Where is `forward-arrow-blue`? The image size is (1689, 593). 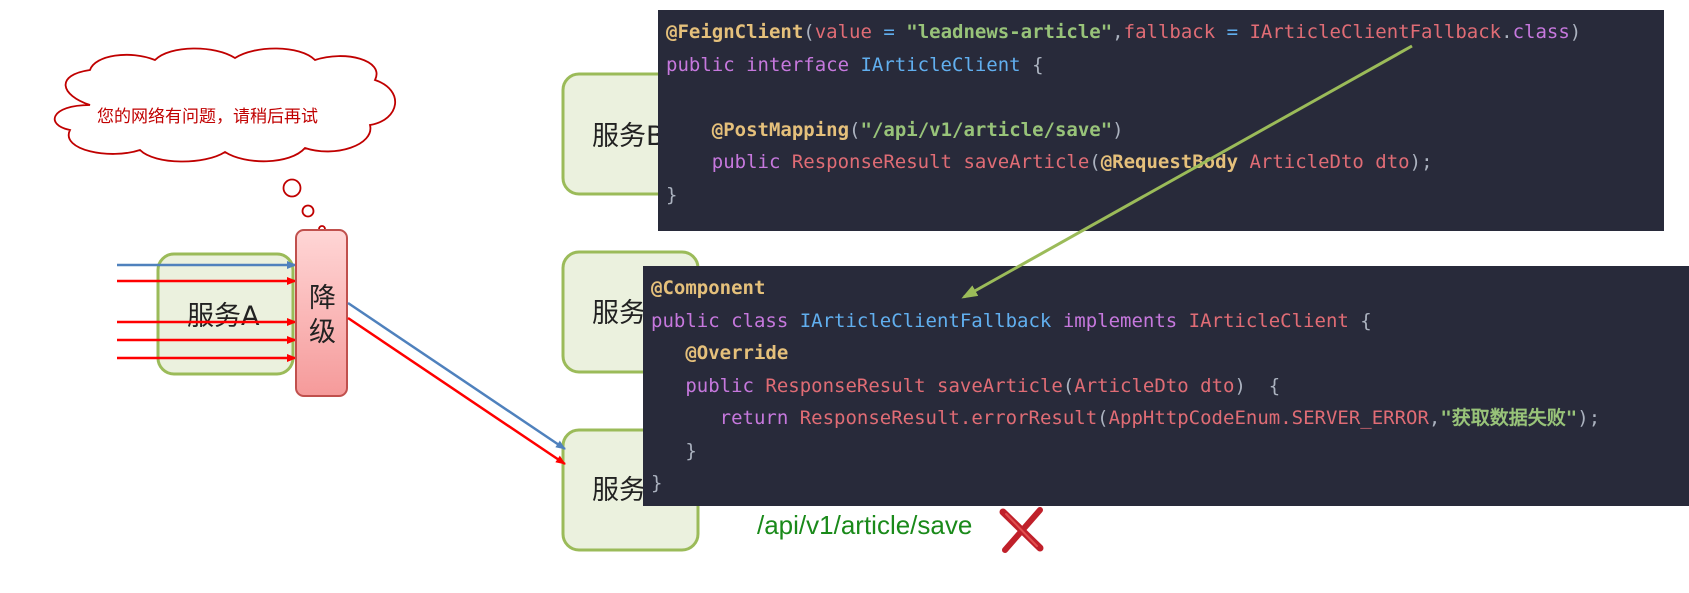
forward-arrow-blue is located at coordinates (456, 376).